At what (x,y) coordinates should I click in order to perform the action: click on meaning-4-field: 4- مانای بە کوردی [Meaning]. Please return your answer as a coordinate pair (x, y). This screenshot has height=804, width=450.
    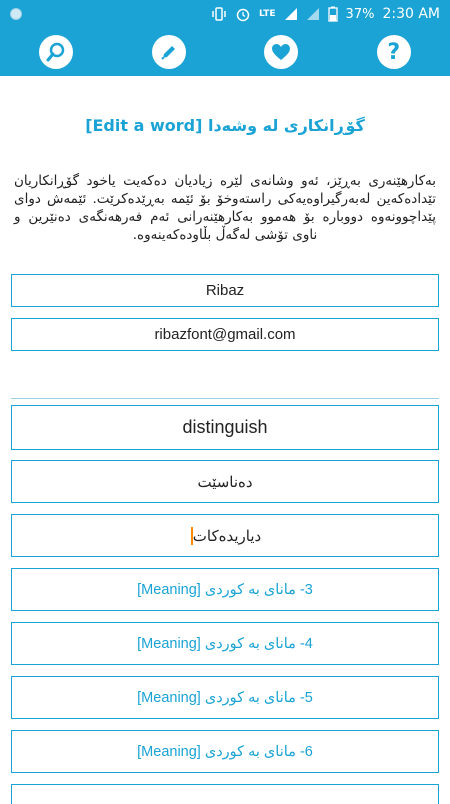
    Looking at the image, I should click on (225, 643).